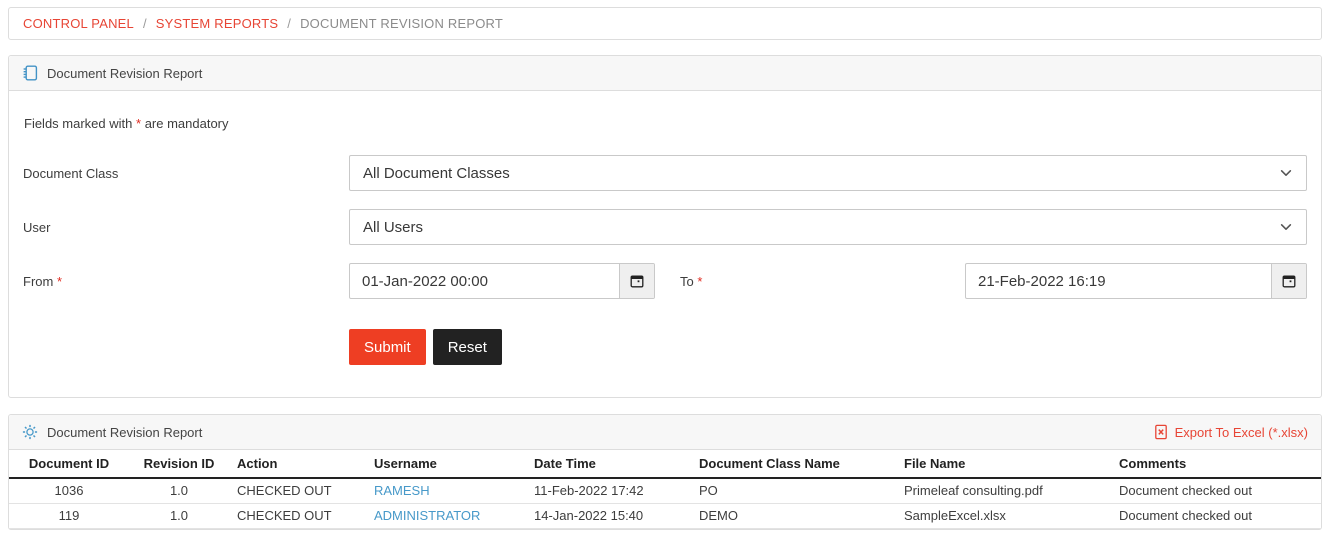 Image resolution: width=1330 pixels, height=553 pixels. What do you see at coordinates (125, 73) in the screenshot?
I see `report-form-panel-title: Document Revision Report` at bounding box center [125, 73].